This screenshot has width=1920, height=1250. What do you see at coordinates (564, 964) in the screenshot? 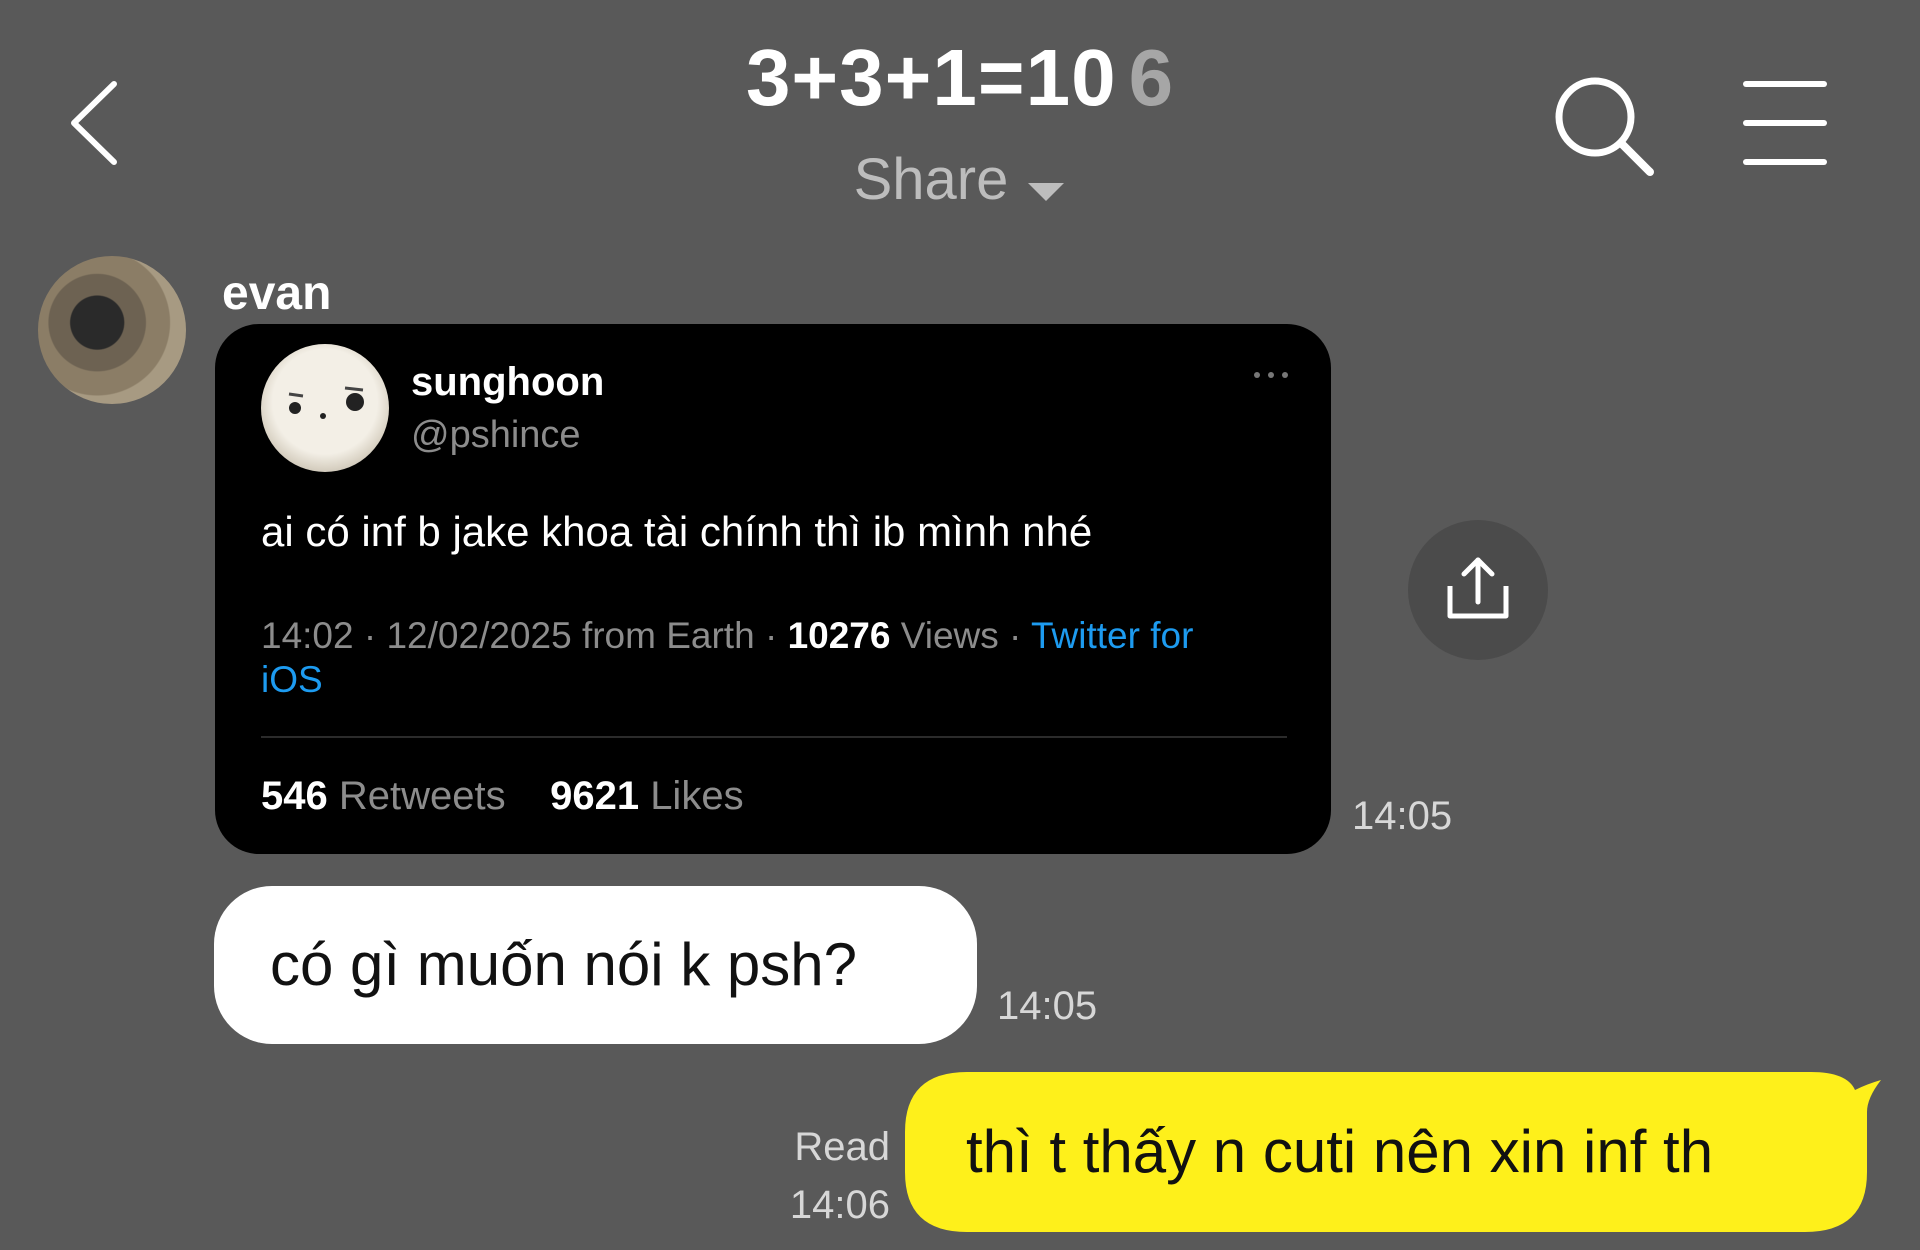
I see `incoming-message-text: có gì muốn nói k psh?` at bounding box center [564, 964].